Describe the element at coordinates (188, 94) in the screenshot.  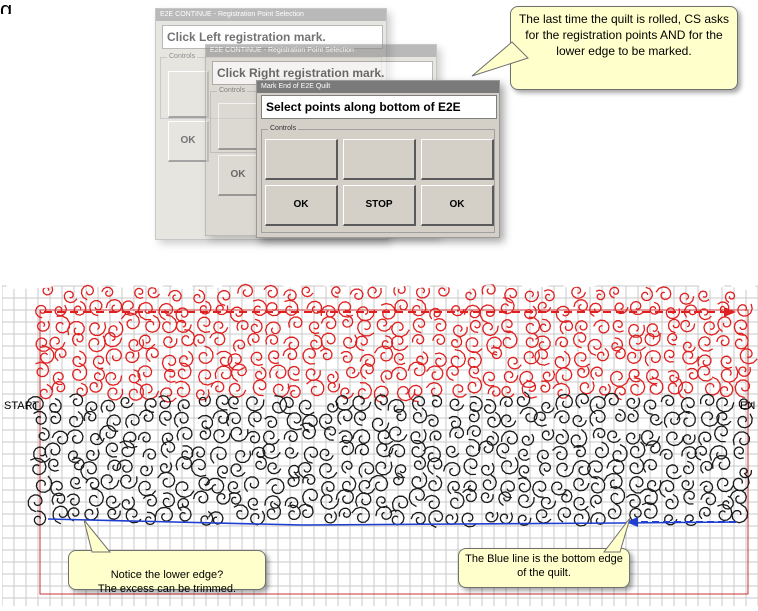
I see `left-blank-button` at that location.